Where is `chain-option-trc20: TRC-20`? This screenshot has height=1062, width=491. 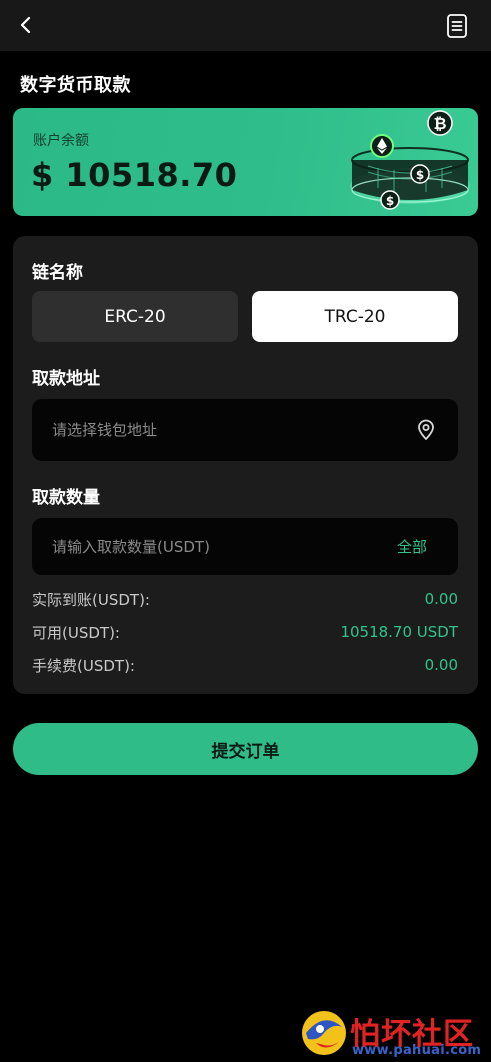 chain-option-trc20: TRC-20 is located at coordinates (355, 316).